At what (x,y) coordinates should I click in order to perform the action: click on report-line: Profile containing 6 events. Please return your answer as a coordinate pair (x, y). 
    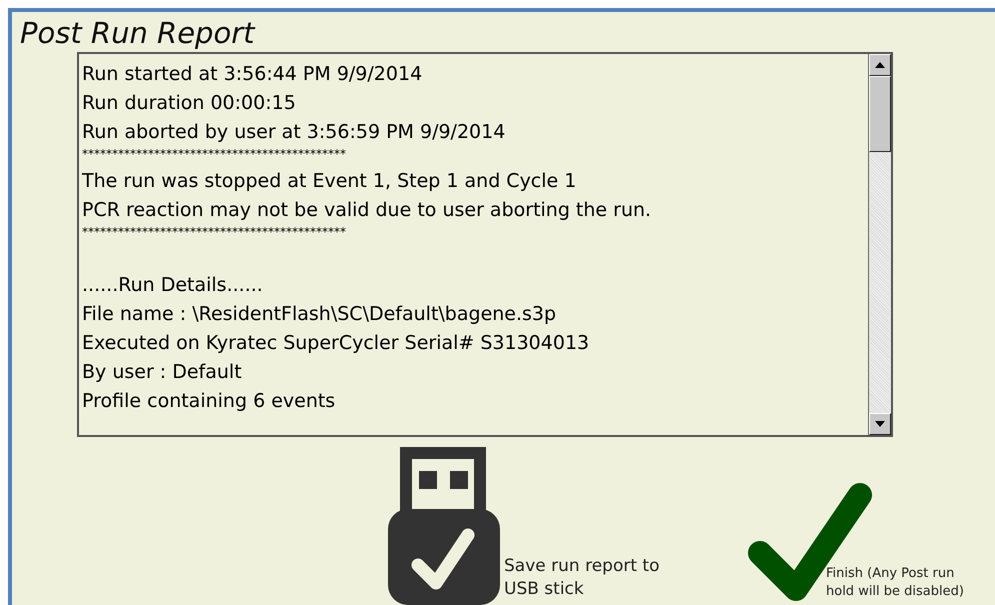
    Looking at the image, I should click on (209, 401).